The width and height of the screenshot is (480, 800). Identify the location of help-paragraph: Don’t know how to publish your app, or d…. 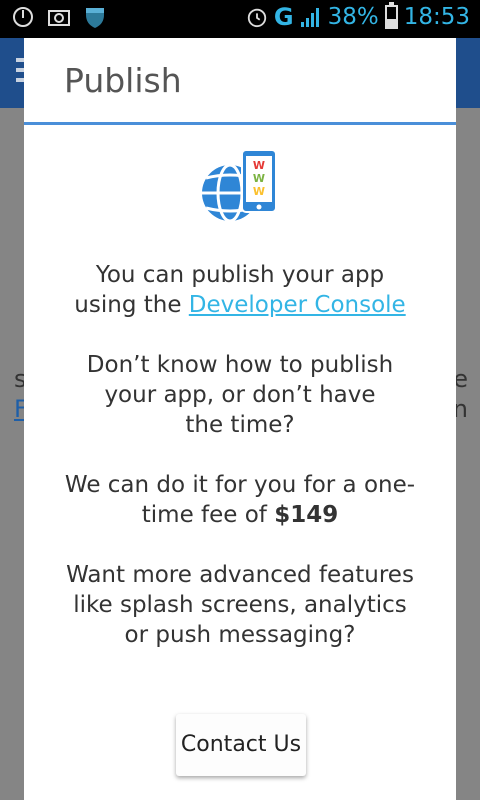
(240, 395).